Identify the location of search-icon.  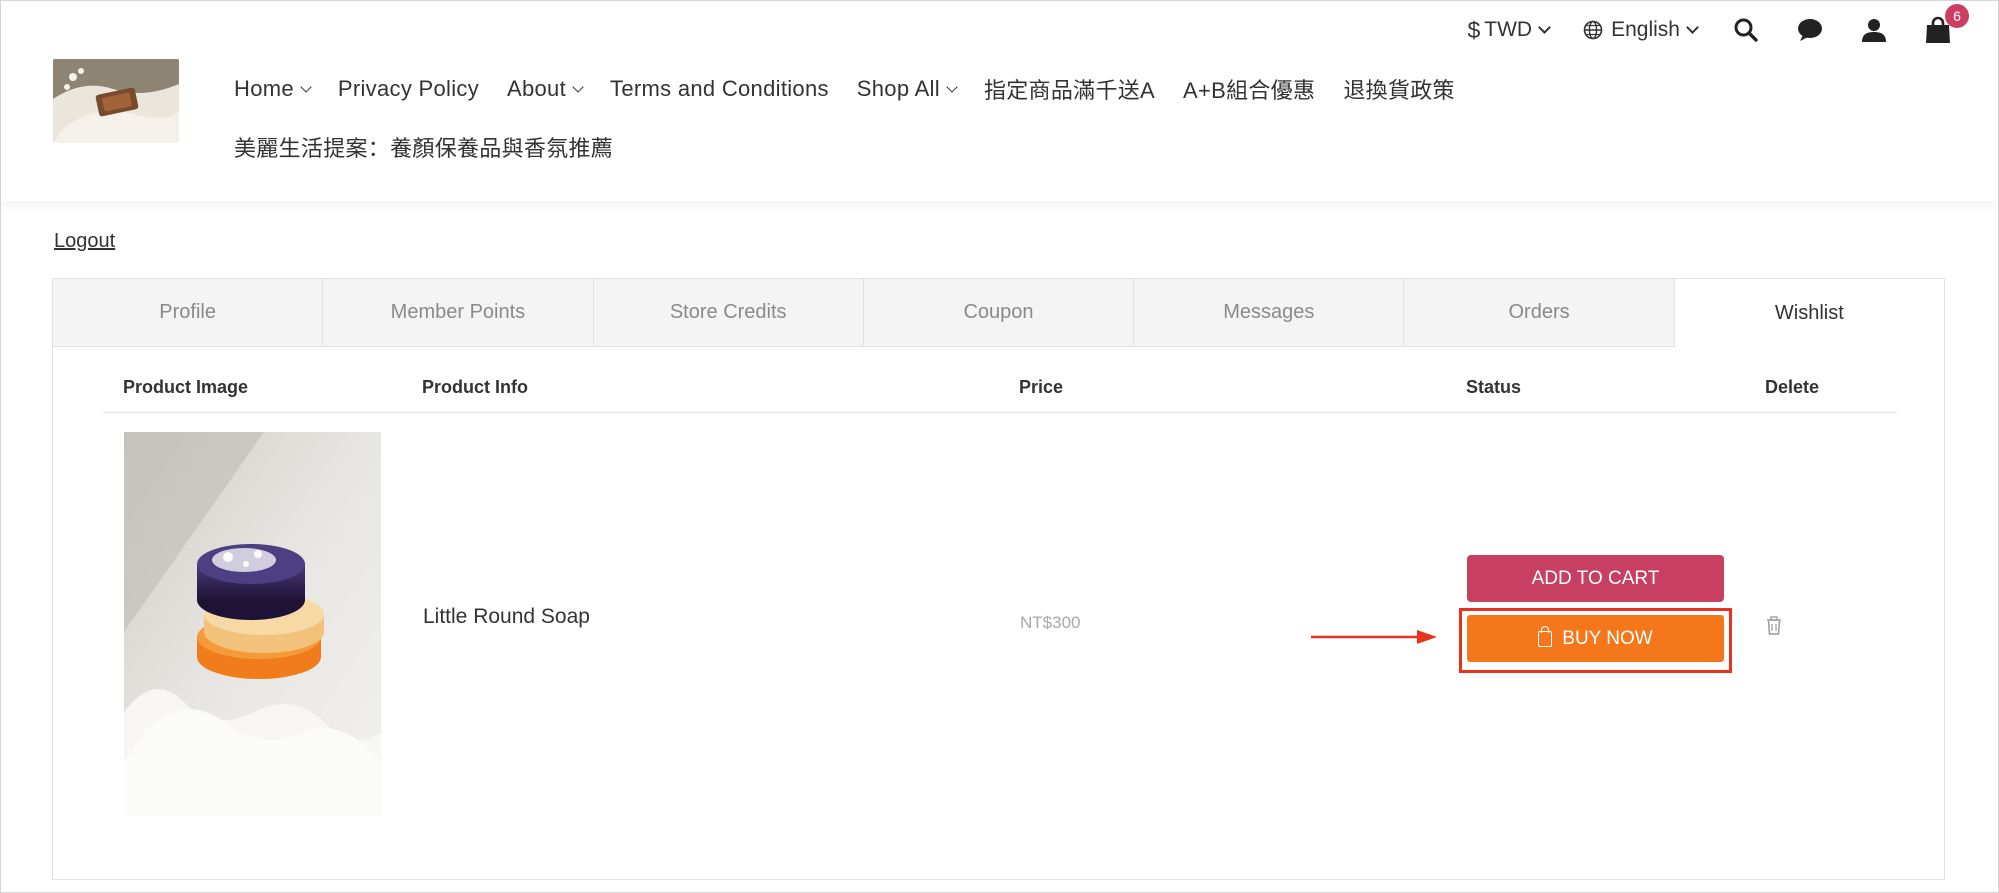
(1746, 30).